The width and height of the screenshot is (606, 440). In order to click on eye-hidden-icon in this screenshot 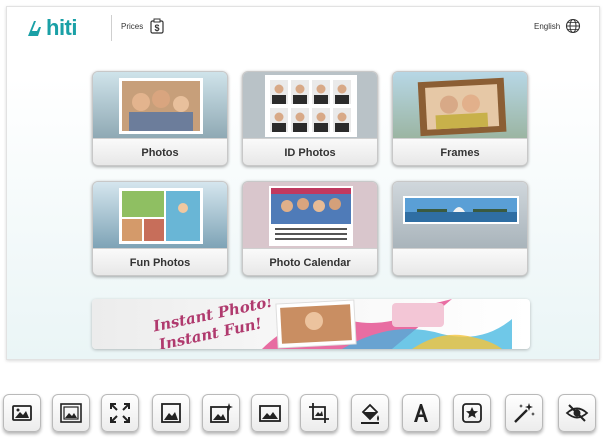, I will do `click(577, 413)`.